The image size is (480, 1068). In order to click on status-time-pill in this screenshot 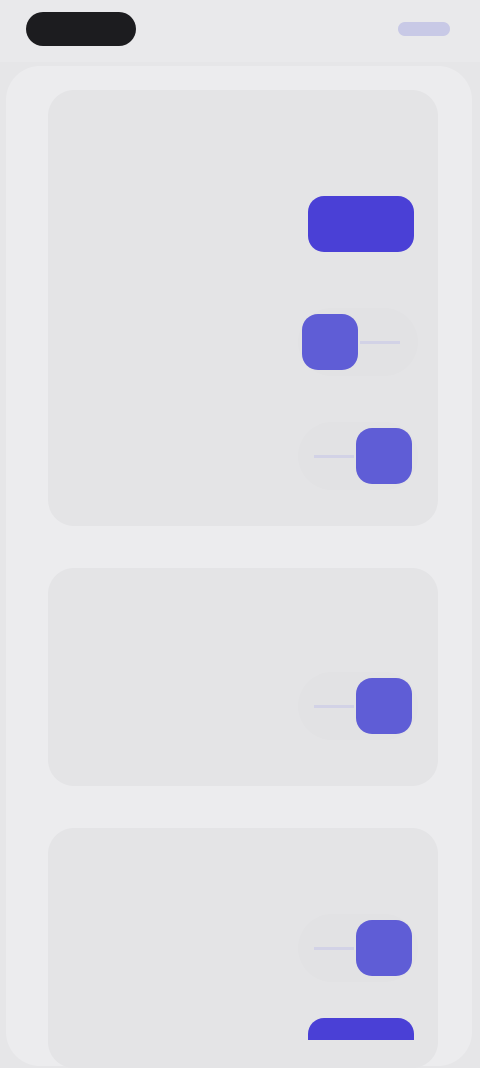, I will do `click(81, 29)`.